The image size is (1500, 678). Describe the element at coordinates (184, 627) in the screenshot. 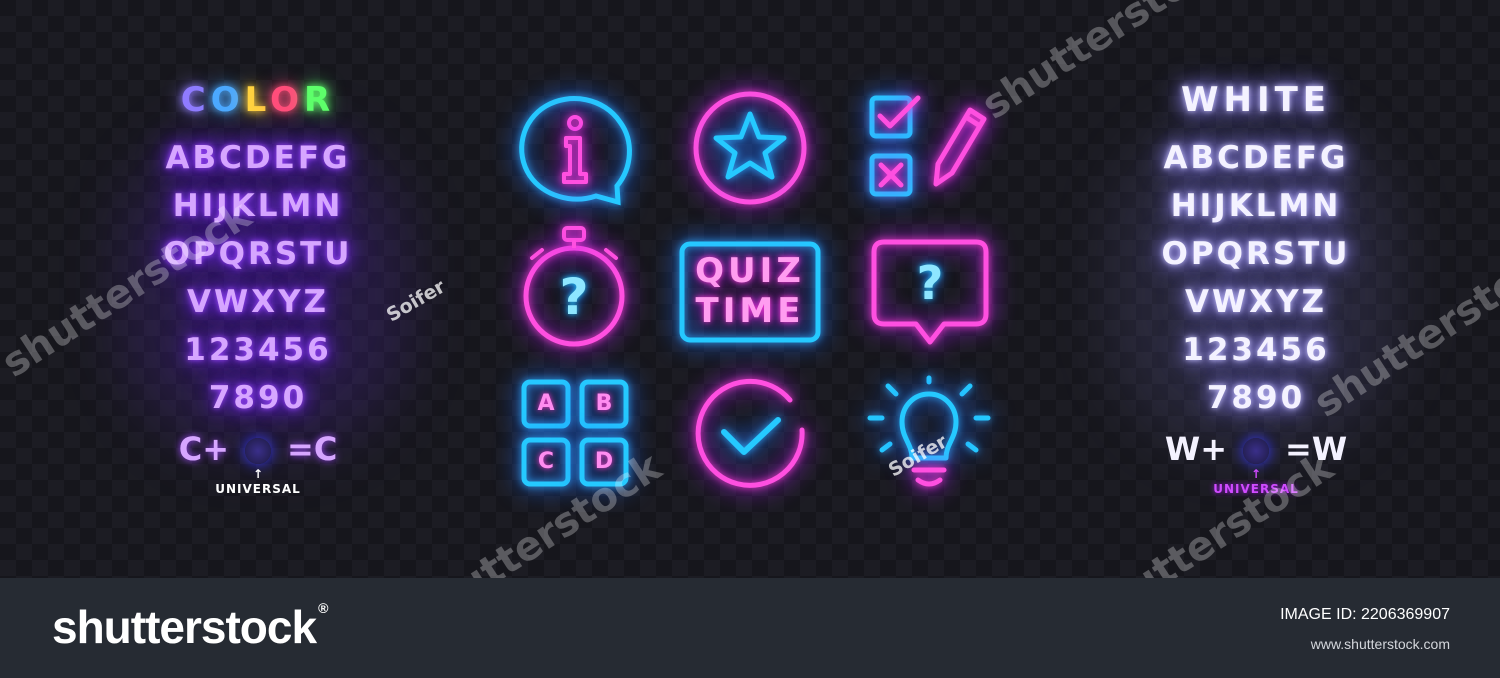

I see `logo-text: shutterstock` at that location.